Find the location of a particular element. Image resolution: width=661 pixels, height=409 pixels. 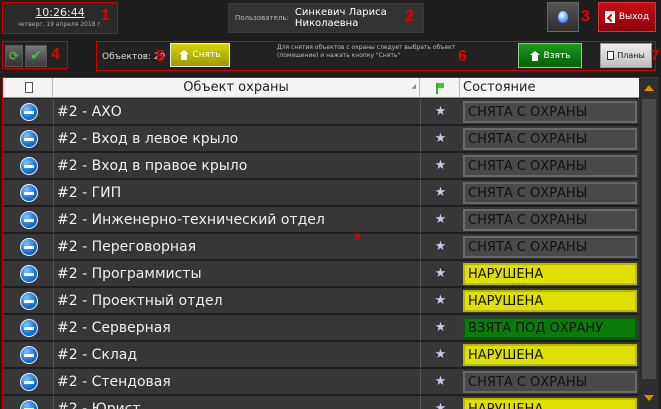

release-button: Снять is located at coordinates (200, 55).